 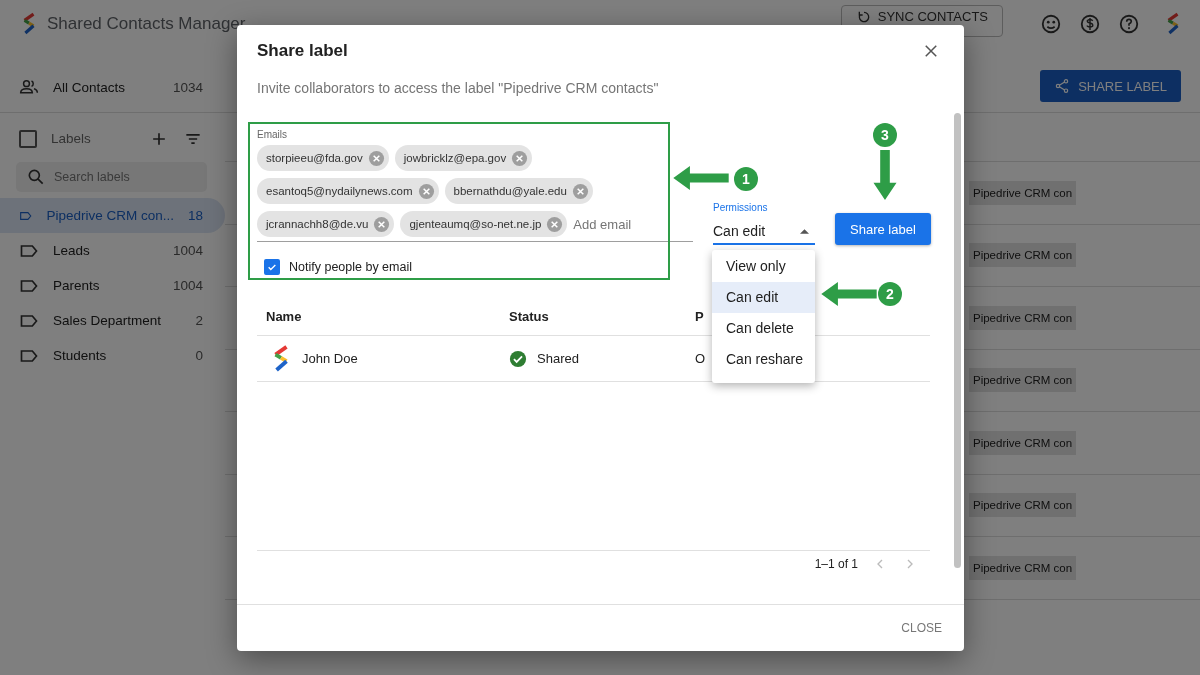 I want to click on contact-count: 1034, so click(x=187, y=87).